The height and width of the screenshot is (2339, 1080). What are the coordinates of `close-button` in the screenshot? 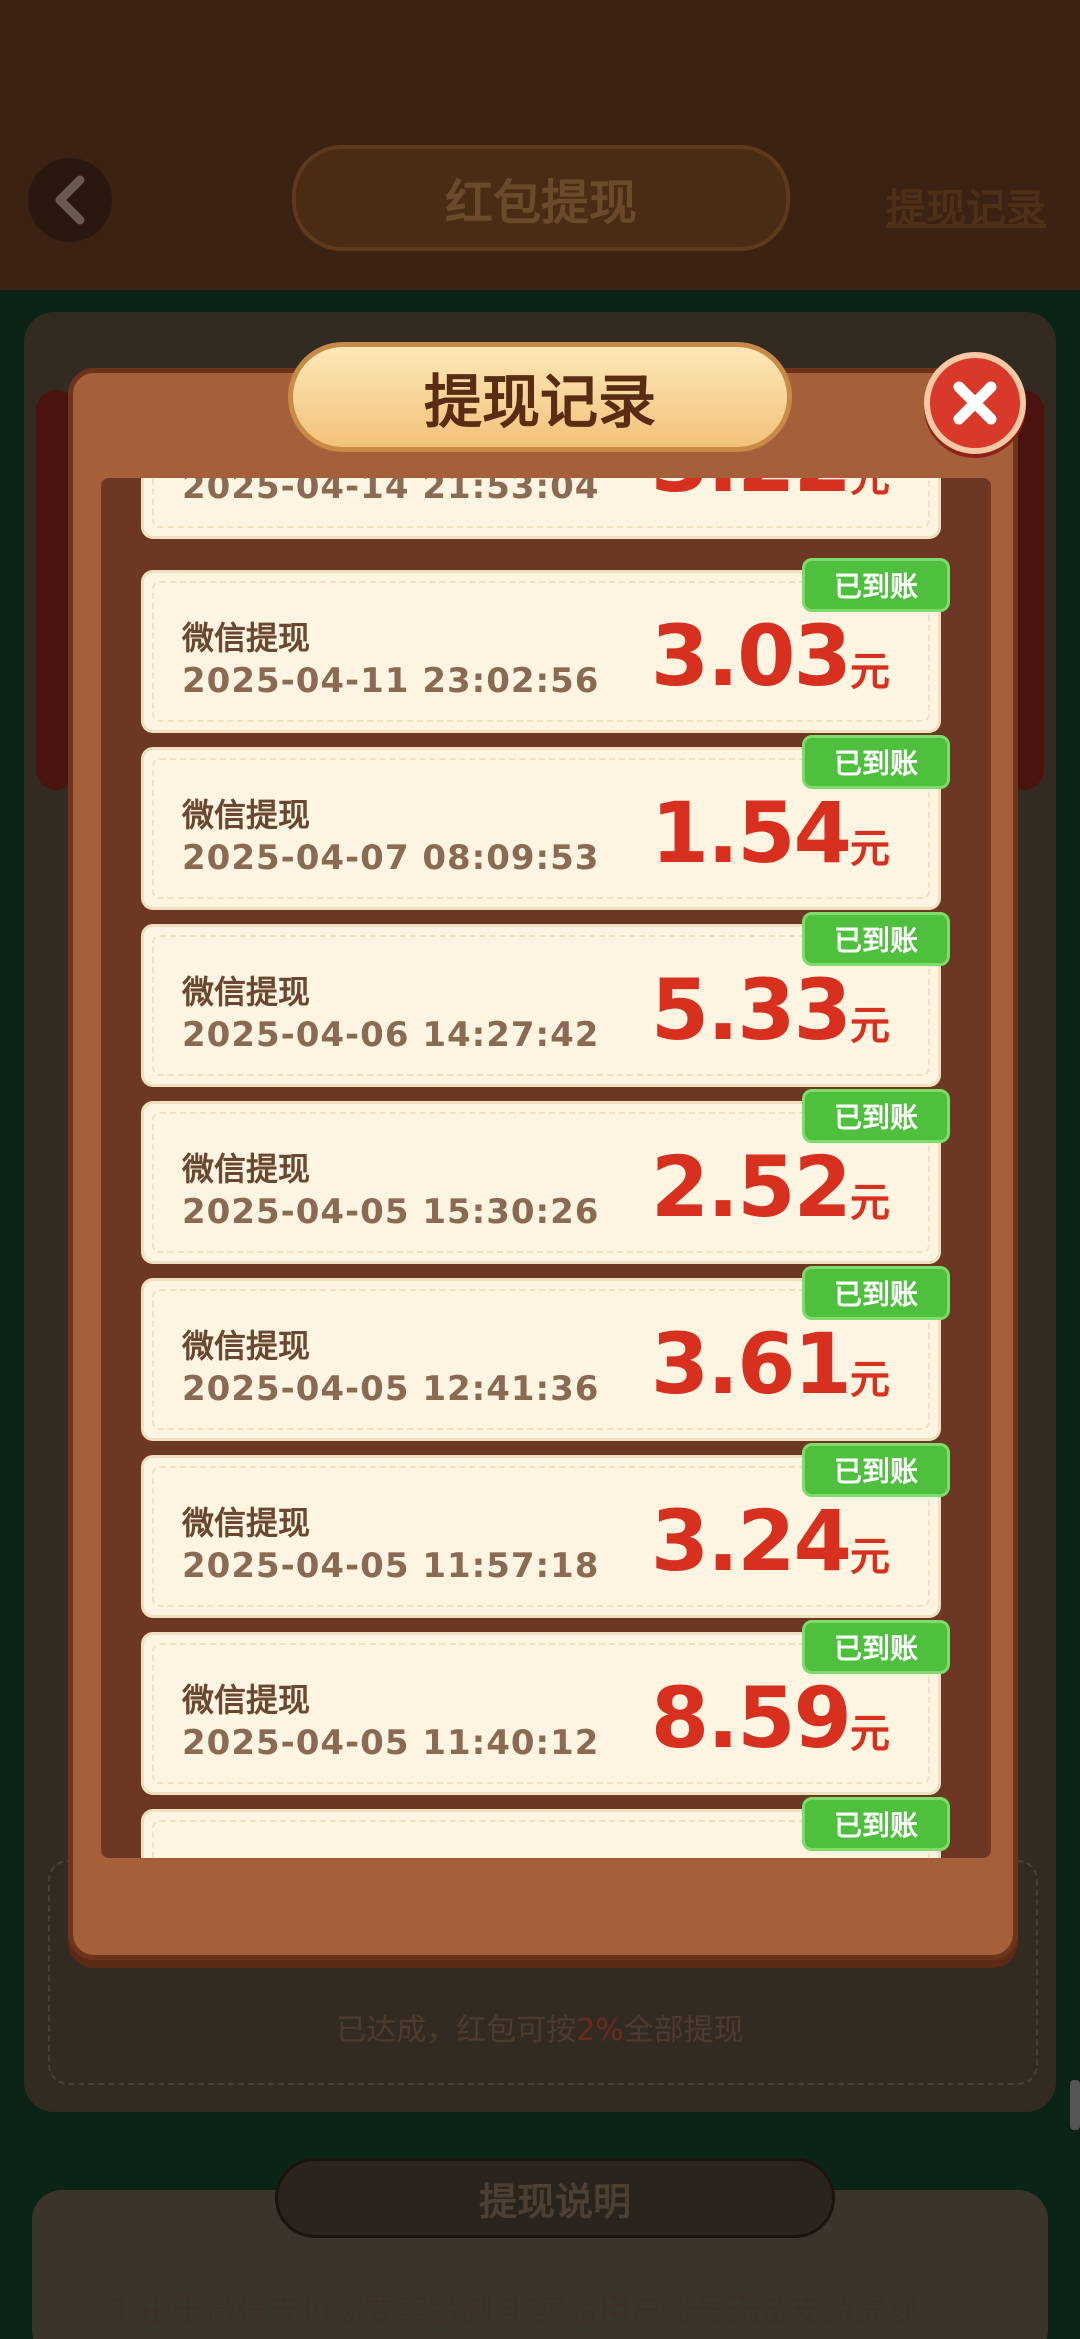 It's located at (975, 403).